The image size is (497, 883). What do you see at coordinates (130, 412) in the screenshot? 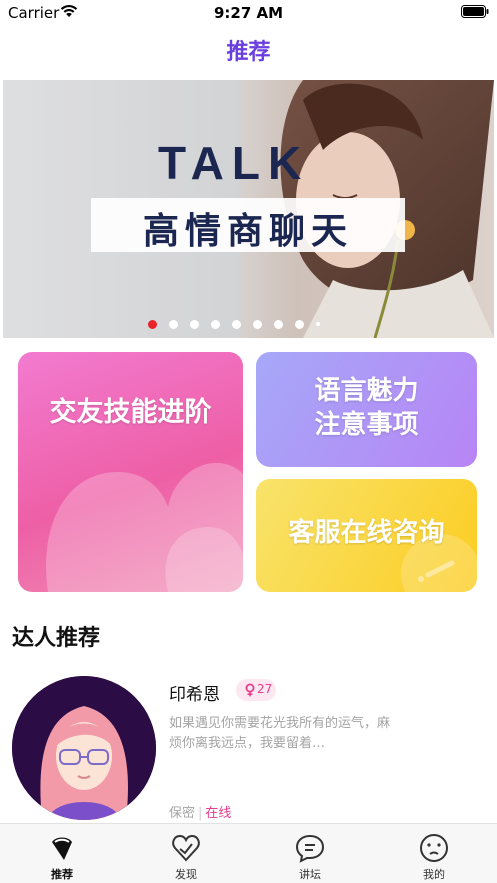
I see `skills-card-label: 交友技能进阶` at bounding box center [130, 412].